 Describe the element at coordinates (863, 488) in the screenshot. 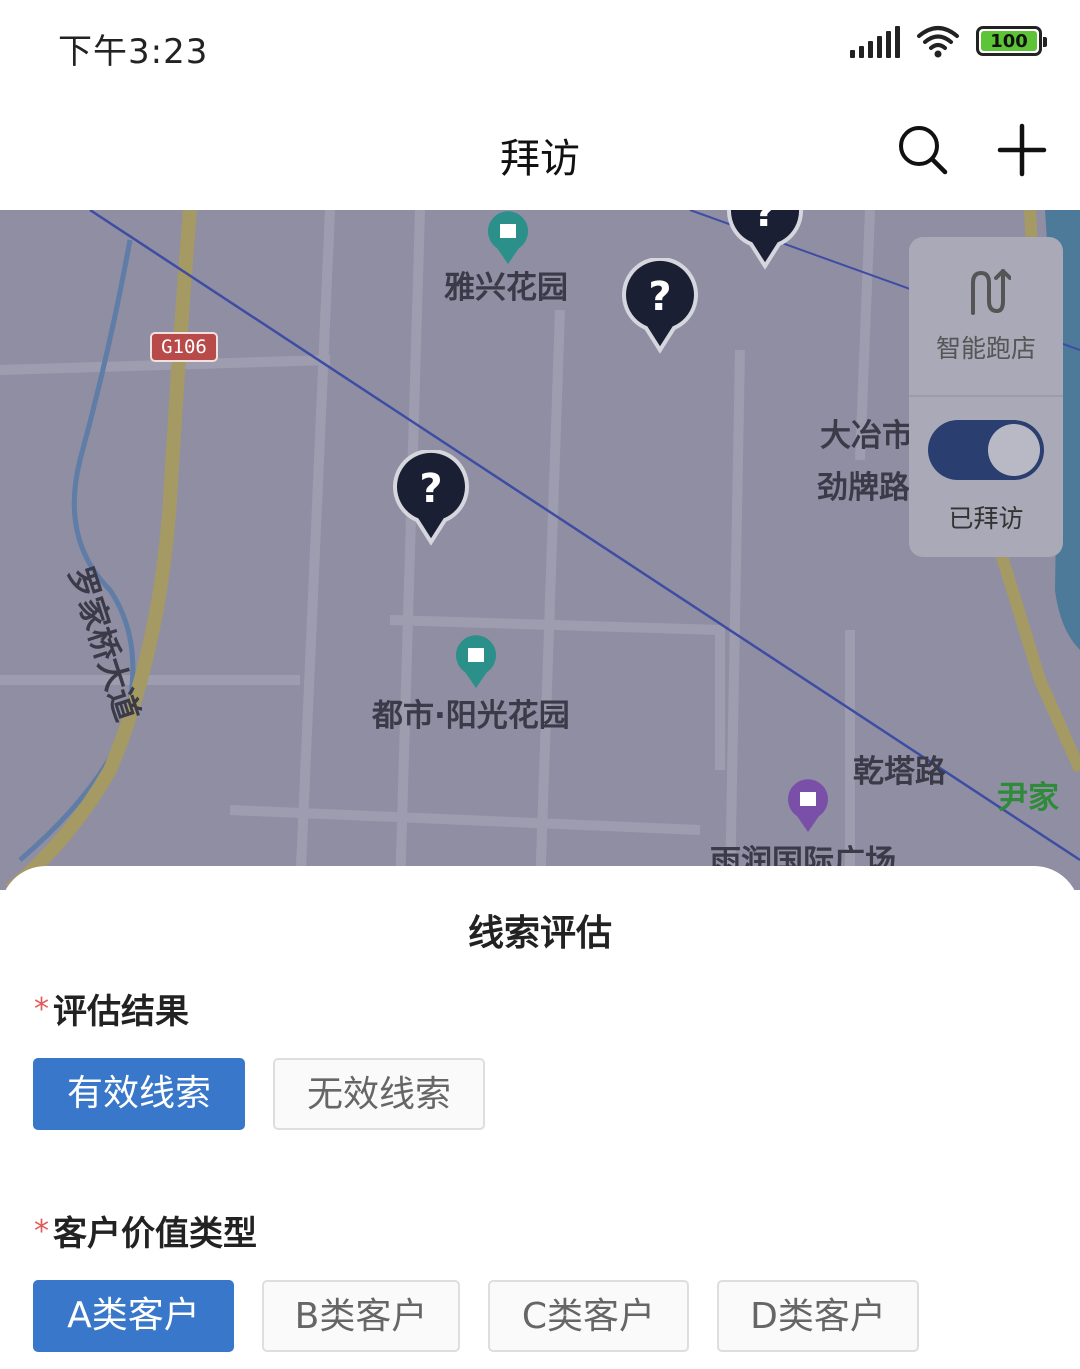

I see `map-label-jinpai: 劲牌路` at that location.